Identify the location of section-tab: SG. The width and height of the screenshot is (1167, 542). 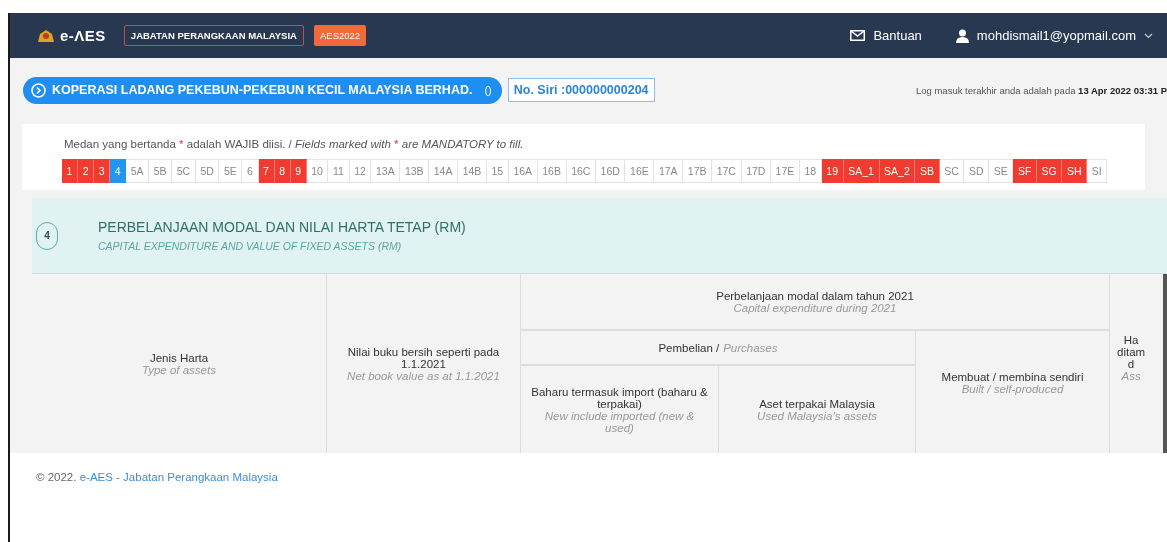
(1049, 171).